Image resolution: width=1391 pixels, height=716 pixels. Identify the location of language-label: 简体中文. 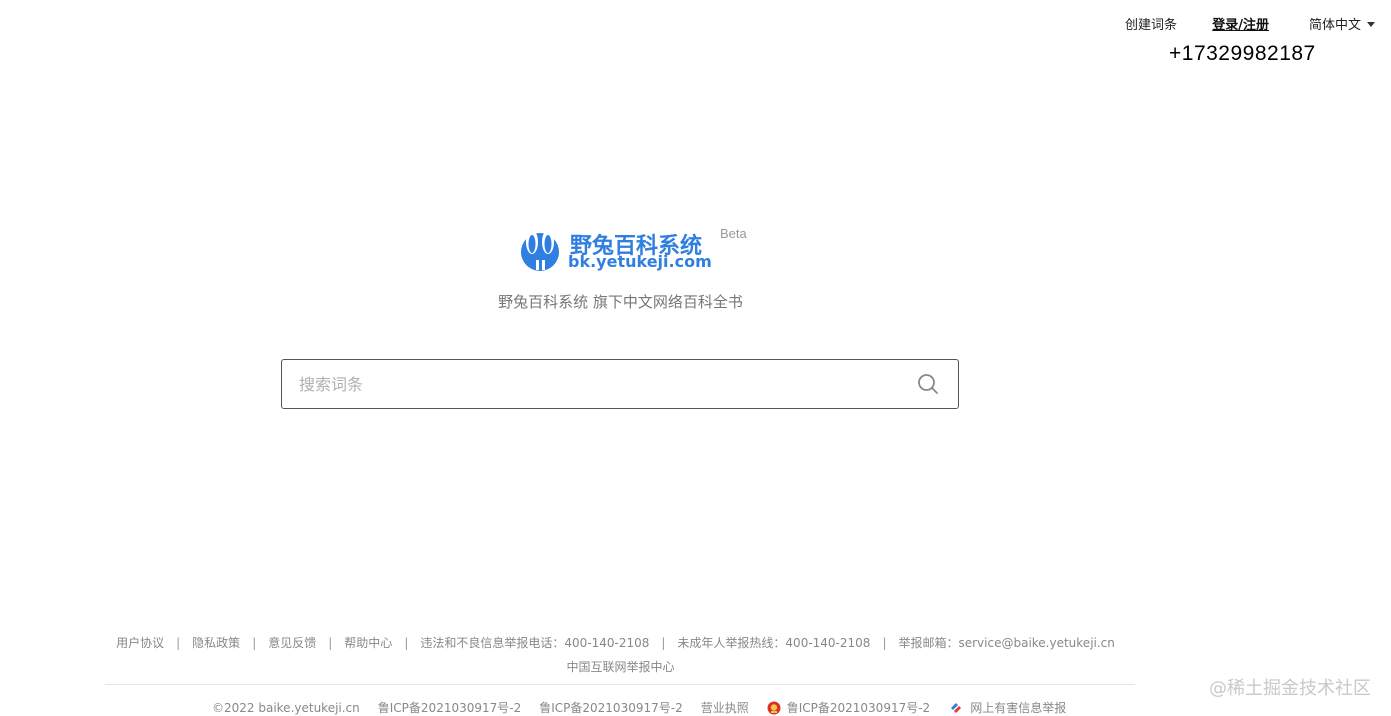
(1334, 25).